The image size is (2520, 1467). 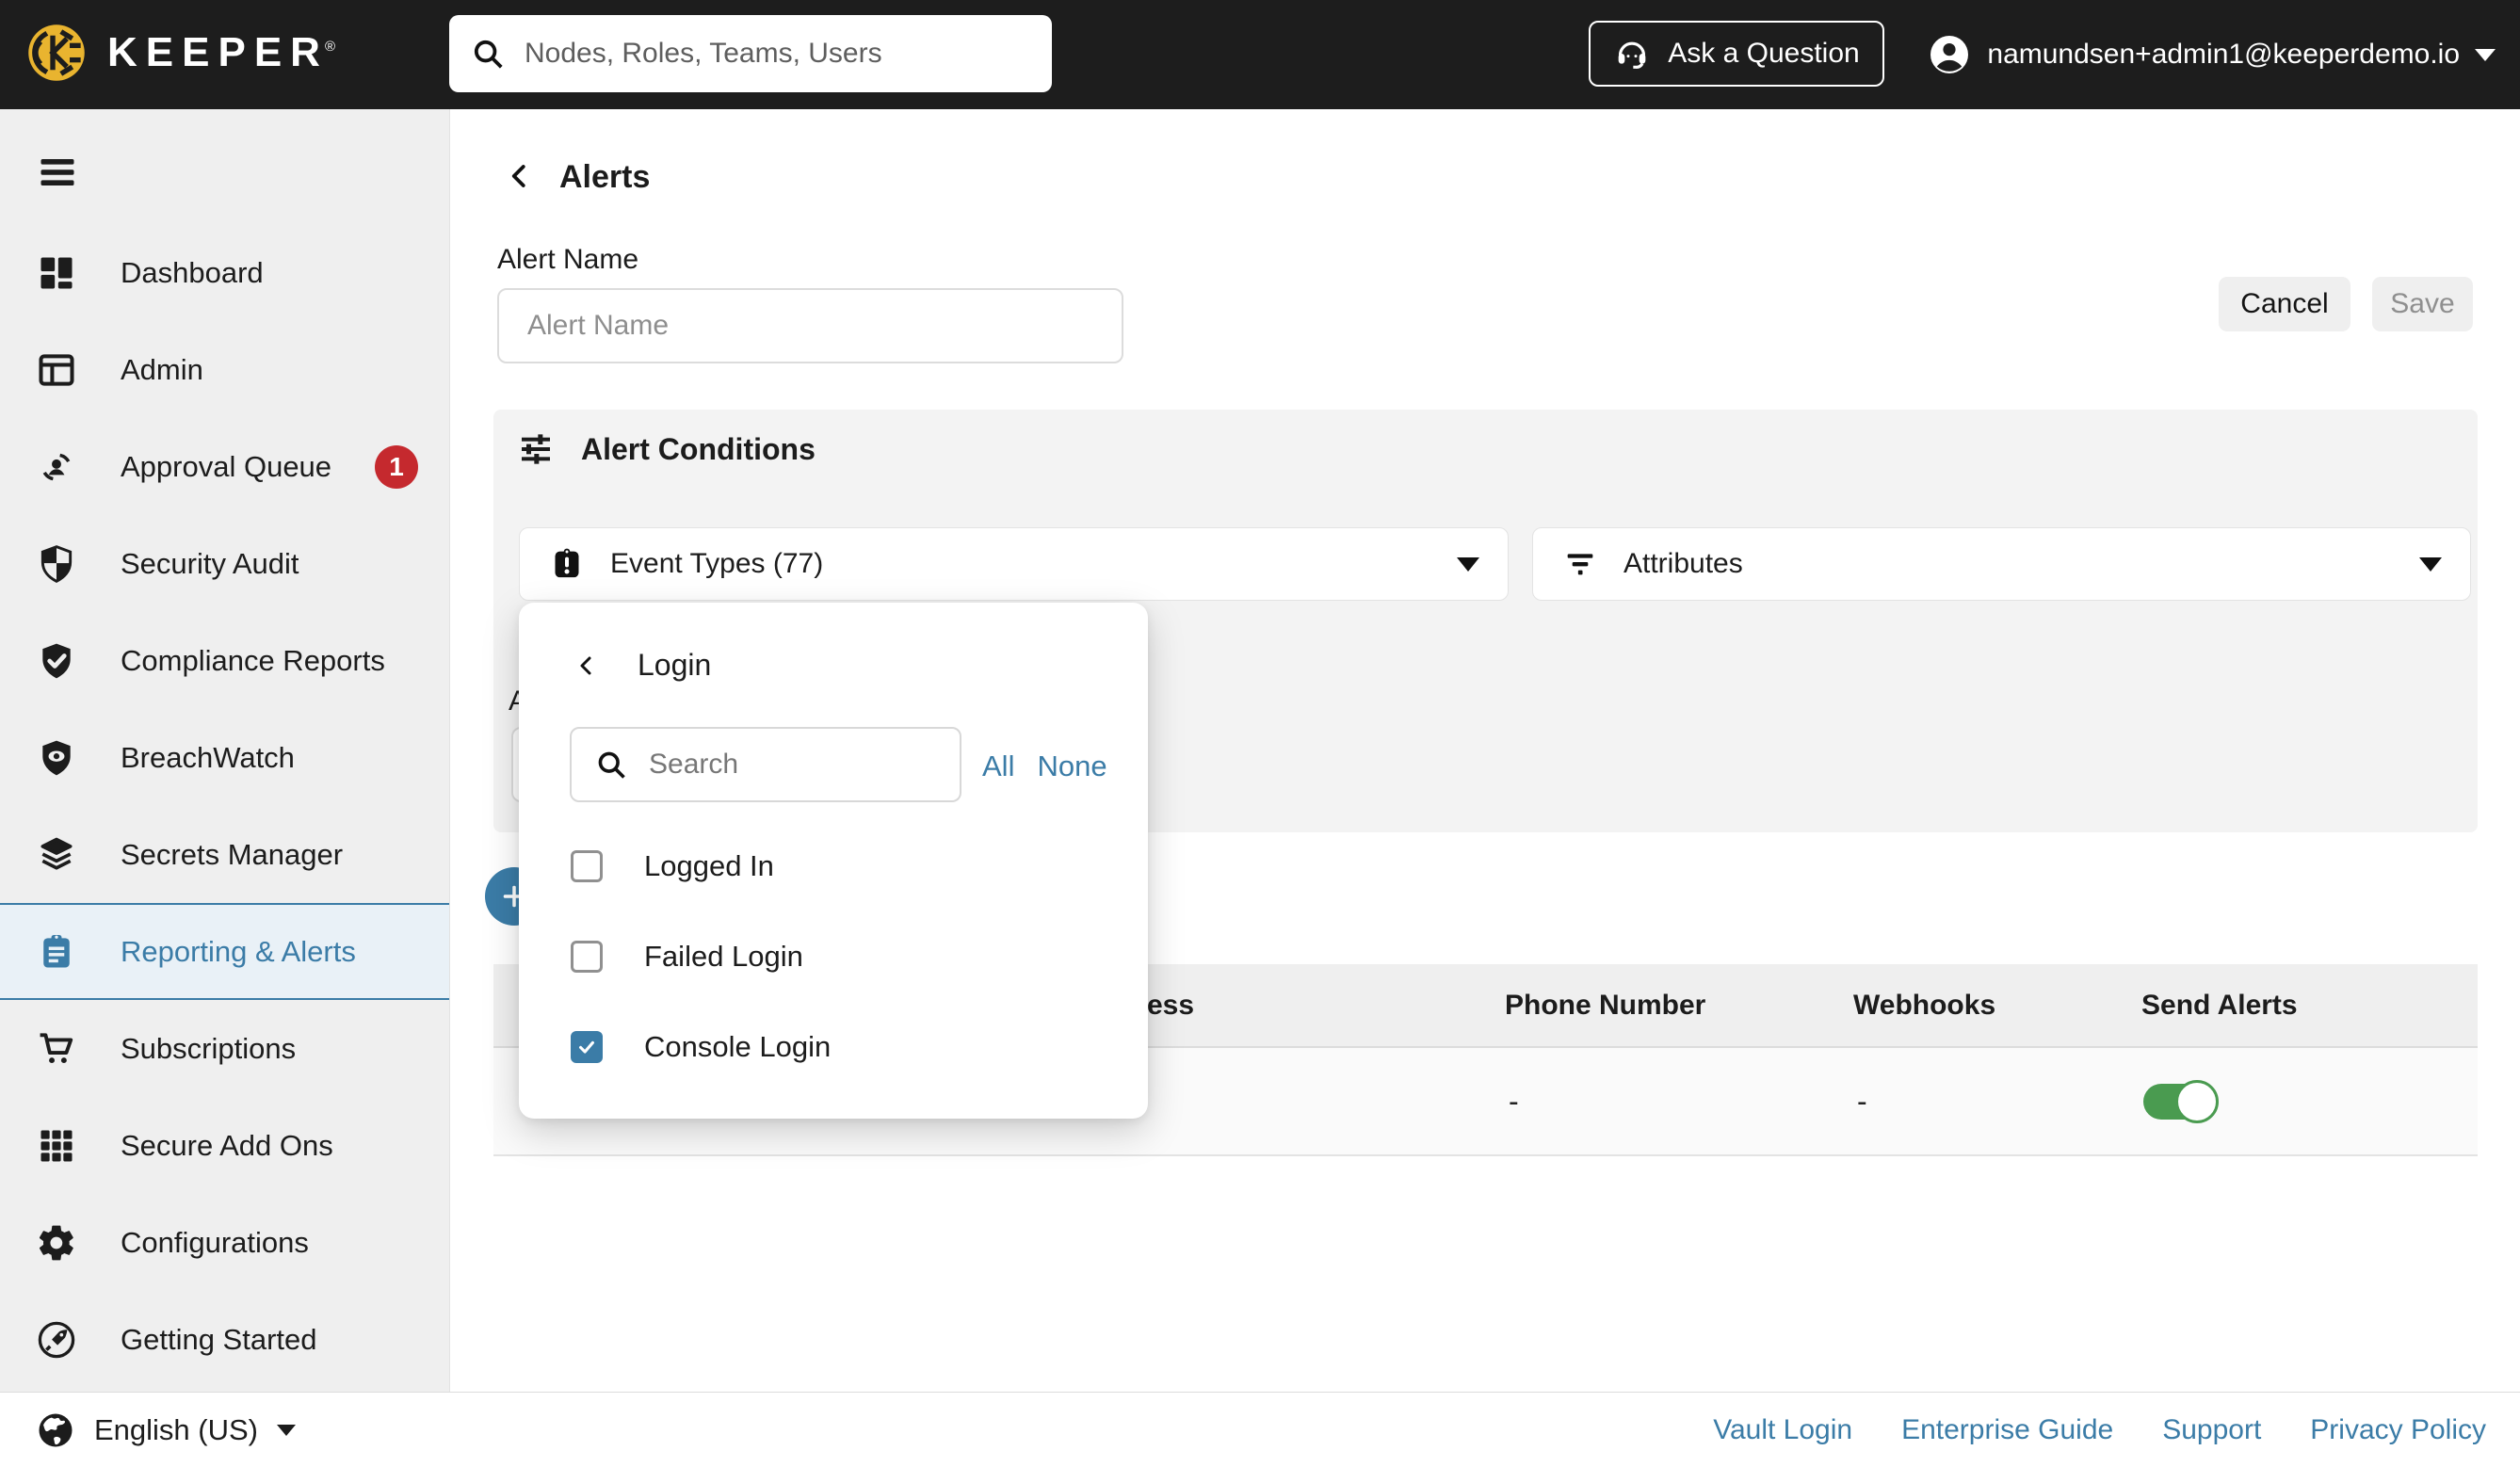 I want to click on sidebar-item-configurations: Configurations, so click(x=225, y=1243).